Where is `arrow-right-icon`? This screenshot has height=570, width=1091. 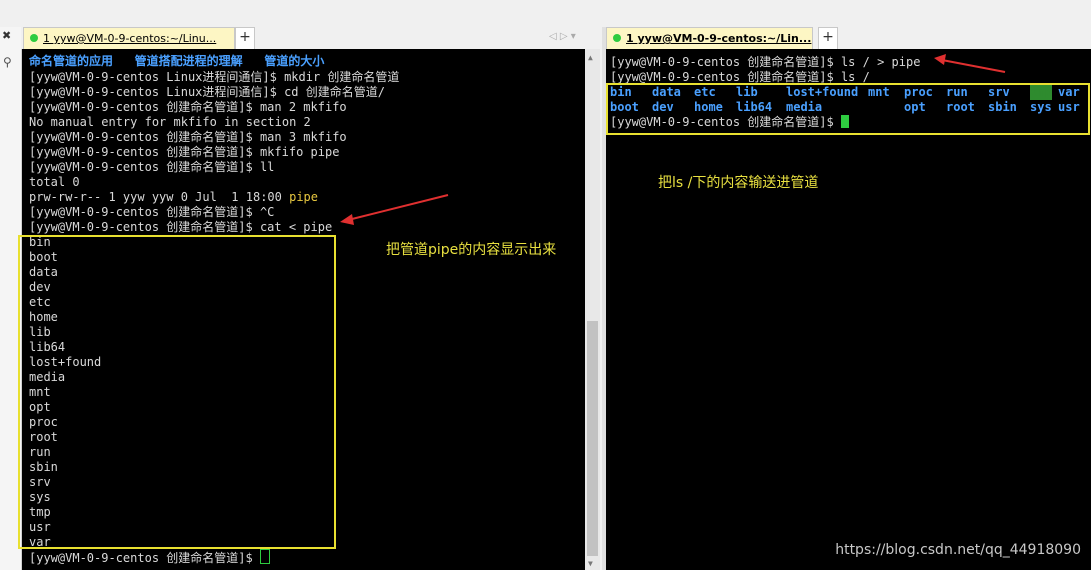
arrow-right-icon is located at coordinates (970, 63).